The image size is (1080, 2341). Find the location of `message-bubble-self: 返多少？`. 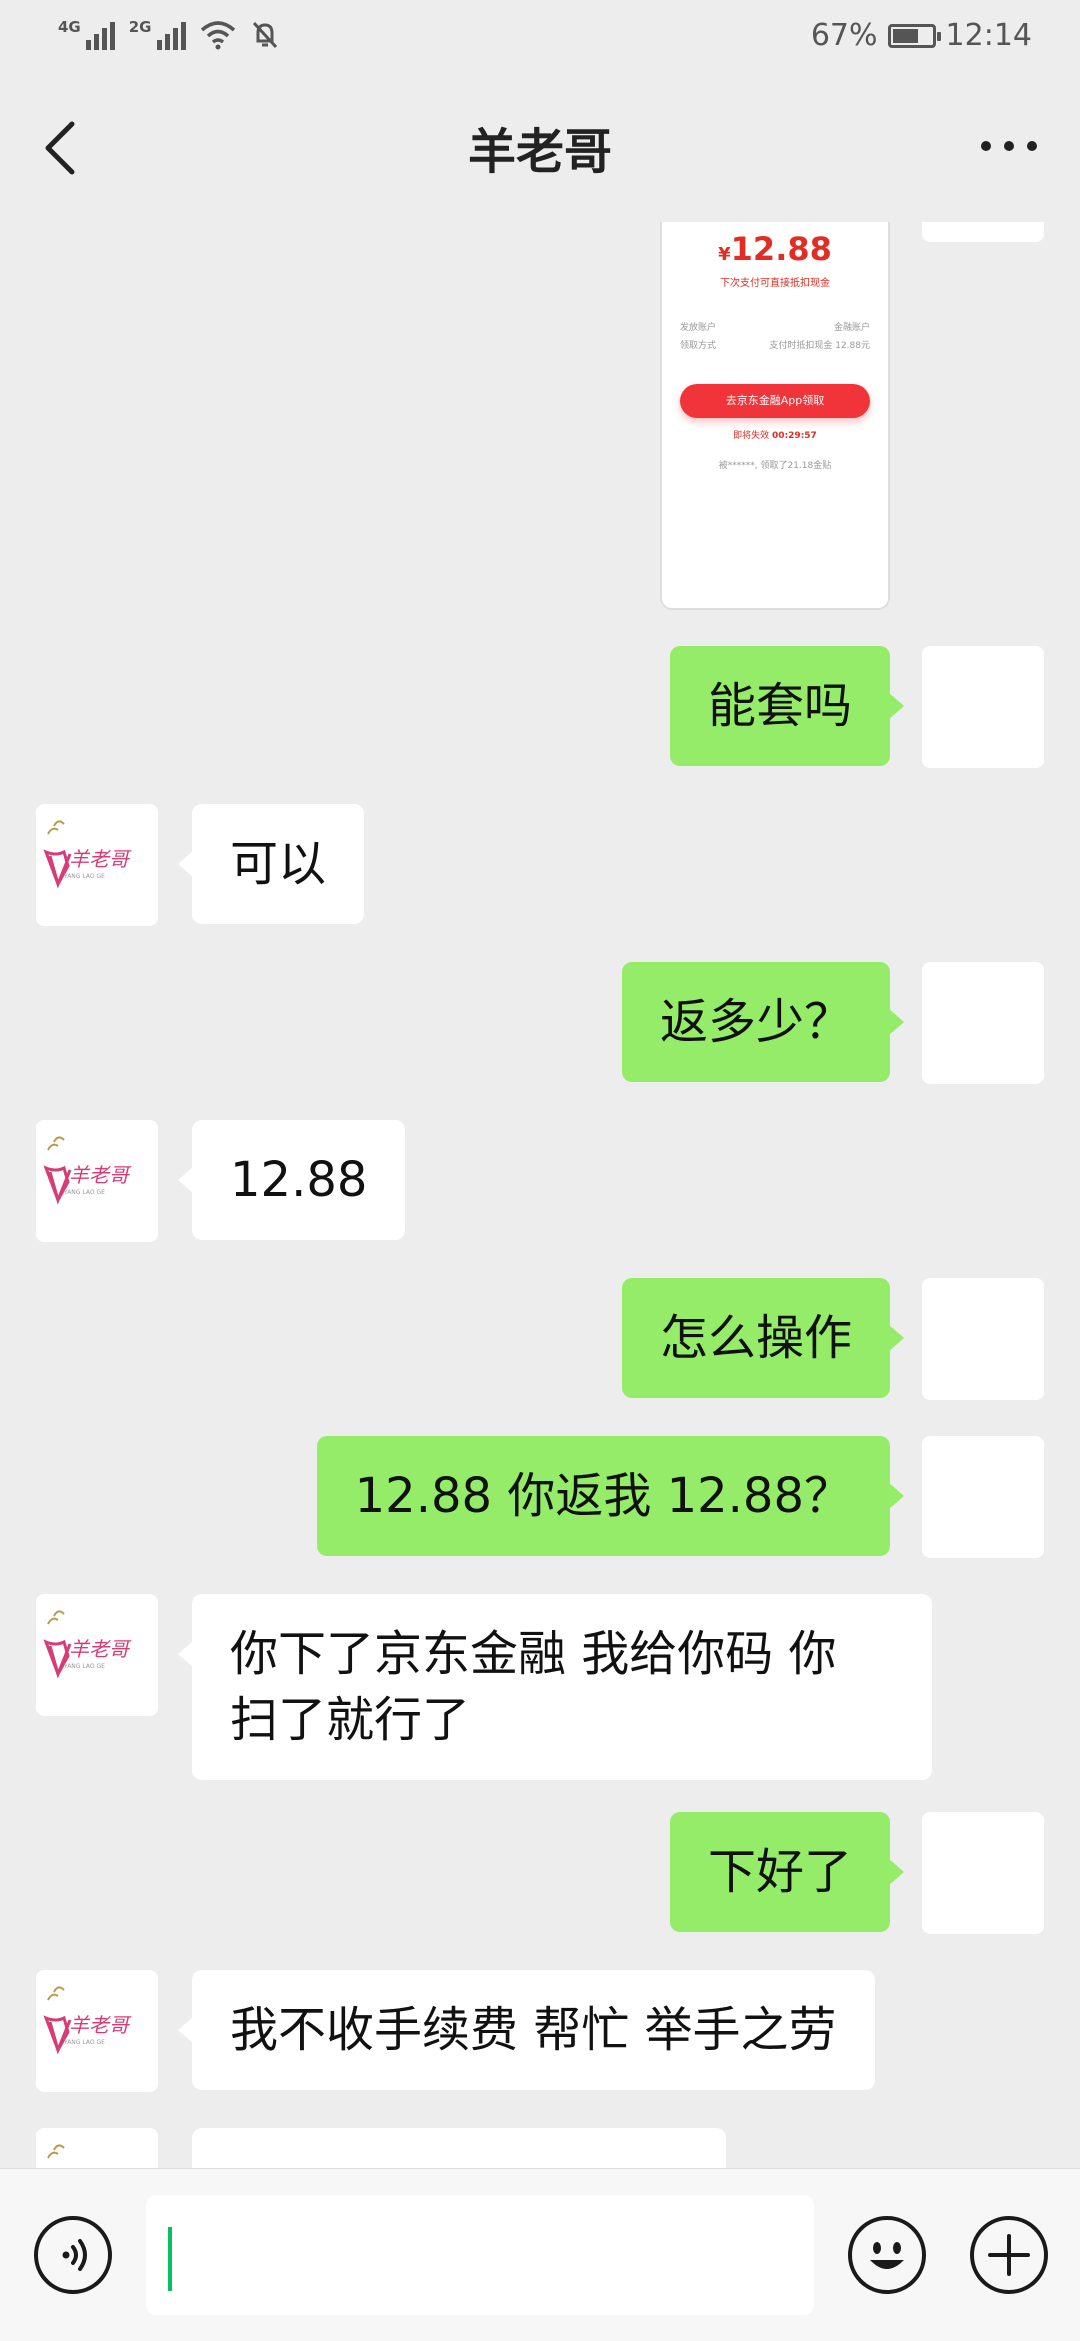

message-bubble-self: 返多少？ is located at coordinates (763, 1022).